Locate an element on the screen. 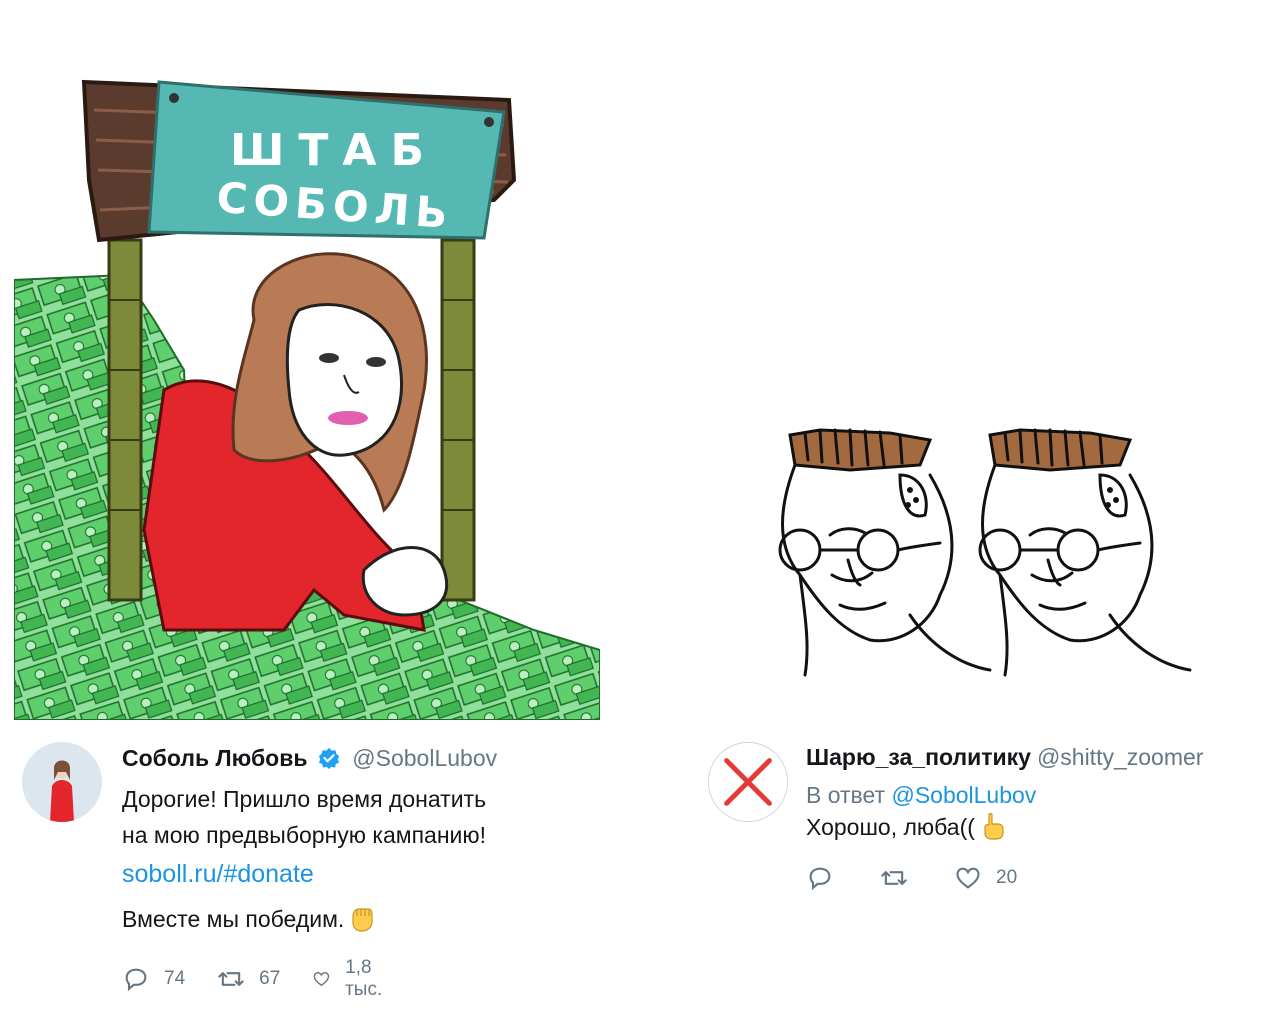 The height and width of the screenshot is (1030, 1280). retweet-count: 67 is located at coordinates (270, 978).